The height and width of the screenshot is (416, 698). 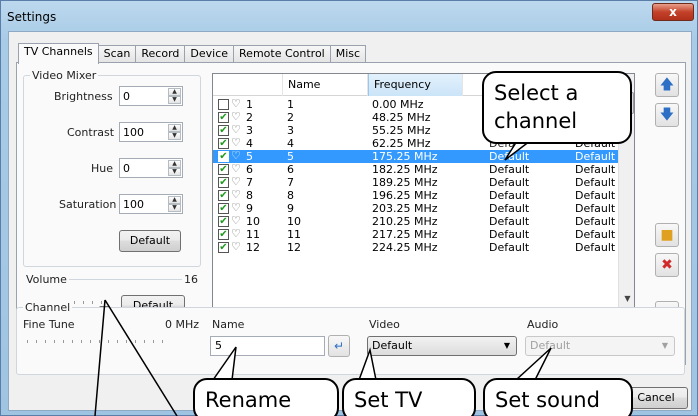 What do you see at coordinates (253, 221) in the screenshot?
I see `channel-number: 10` at bounding box center [253, 221].